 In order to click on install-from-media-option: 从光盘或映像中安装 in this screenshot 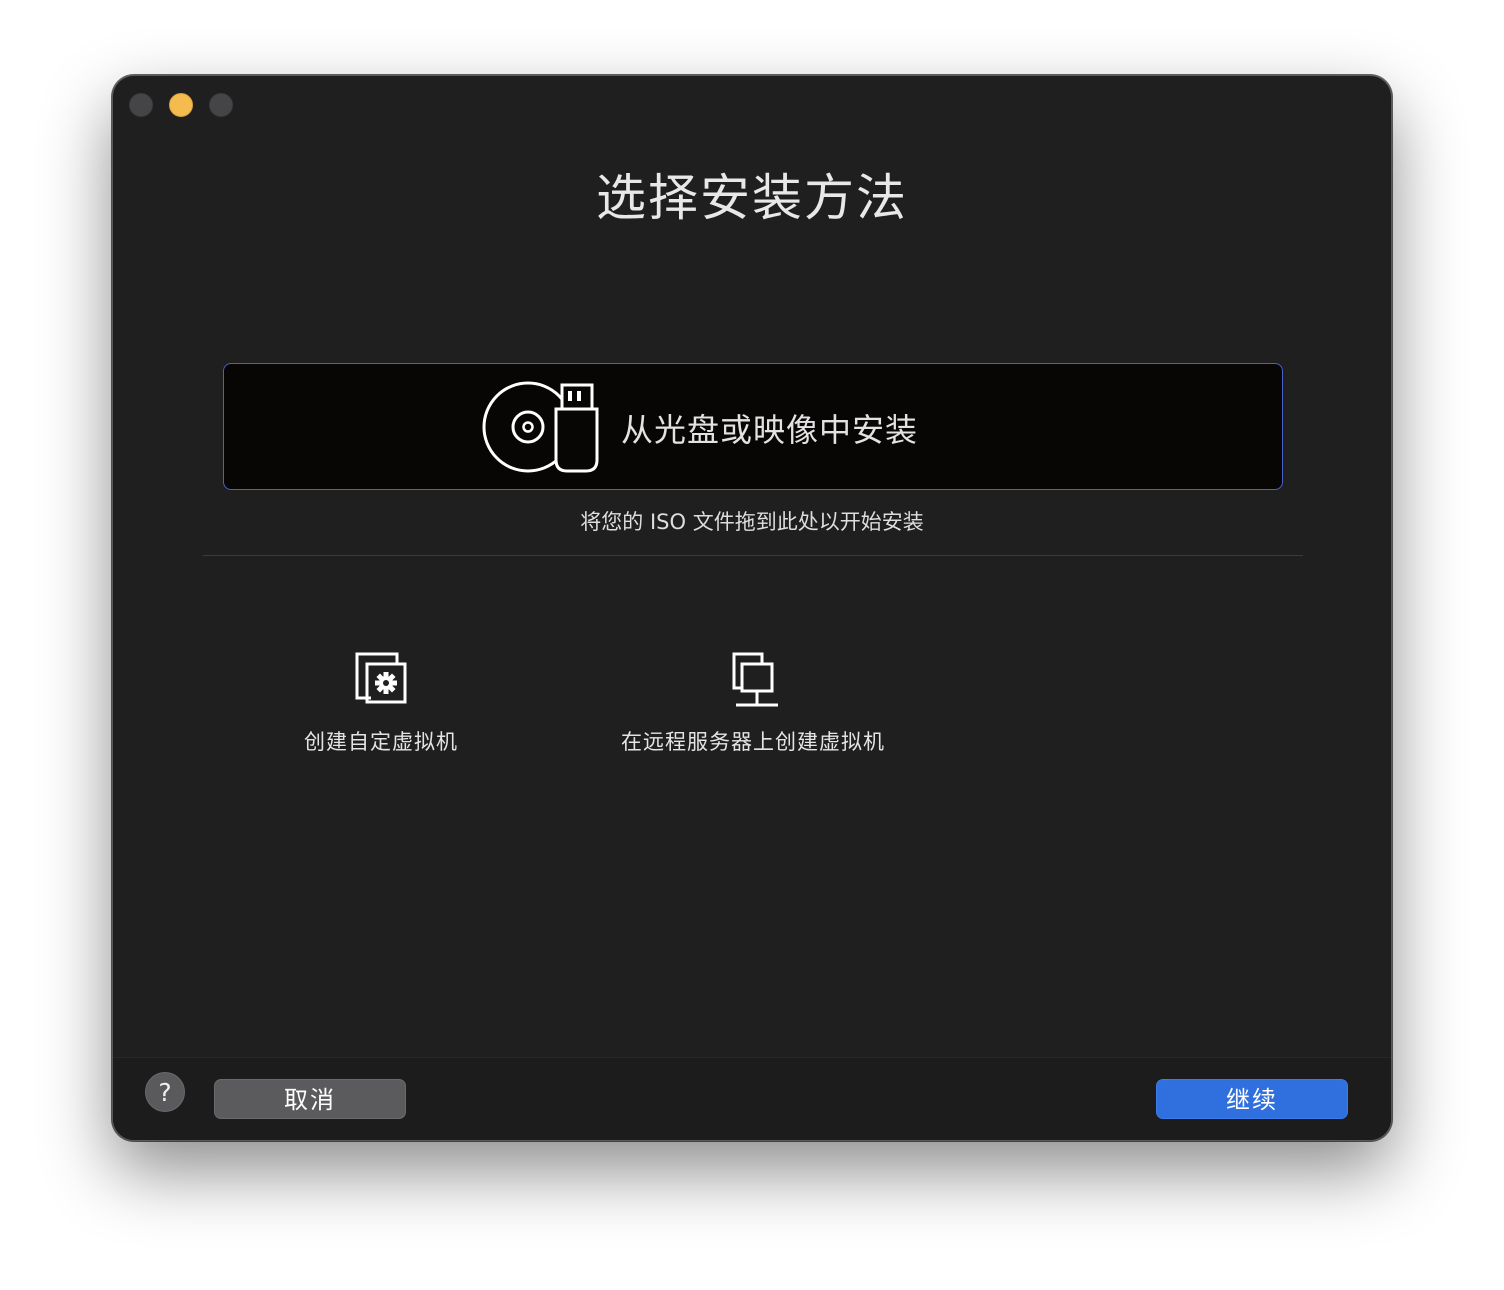, I will do `click(753, 426)`.